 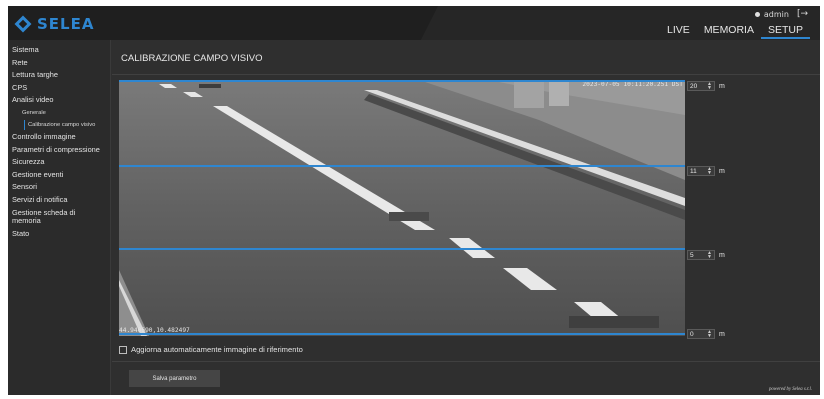 I want to click on save-parameter-button: Salva parametro, so click(x=174, y=378).